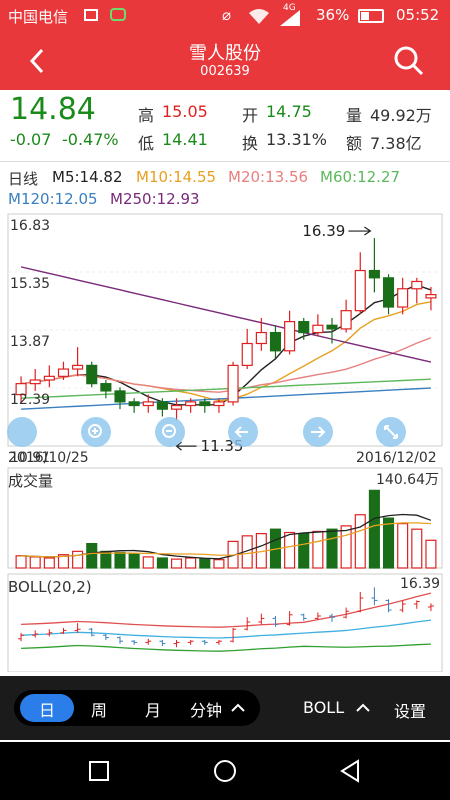  Describe the element at coordinates (297, 139) in the screenshot. I see `turnover-value: 13.31%` at that location.